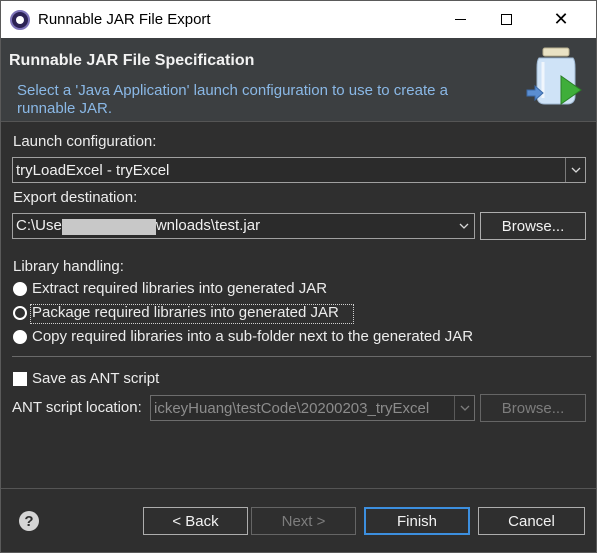 The height and width of the screenshot is (553, 597). I want to click on launch-configuration-label: Launch configuration:, so click(85, 141).